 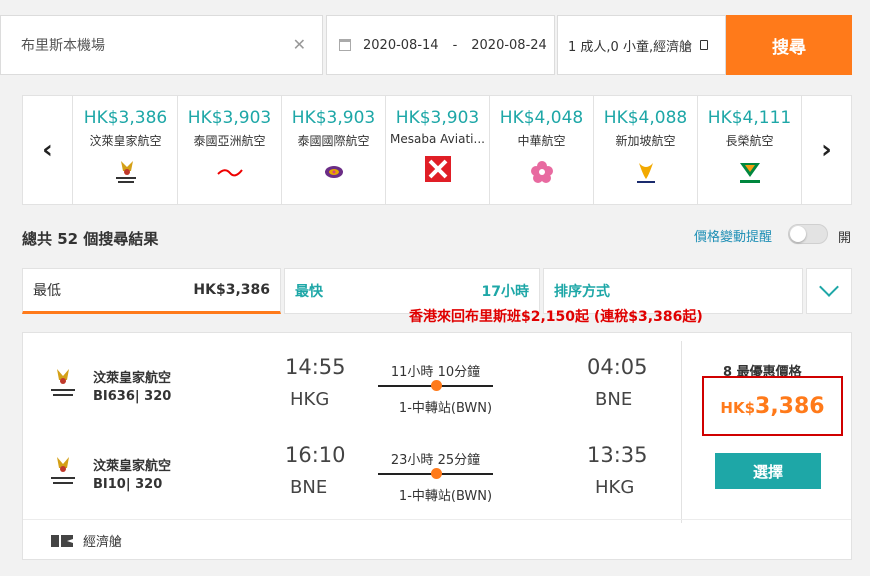 What do you see at coordinates (582, 292) in the screenshot?
I see `tab-sort-label: 排序方式` at bounding box center [582, 292].